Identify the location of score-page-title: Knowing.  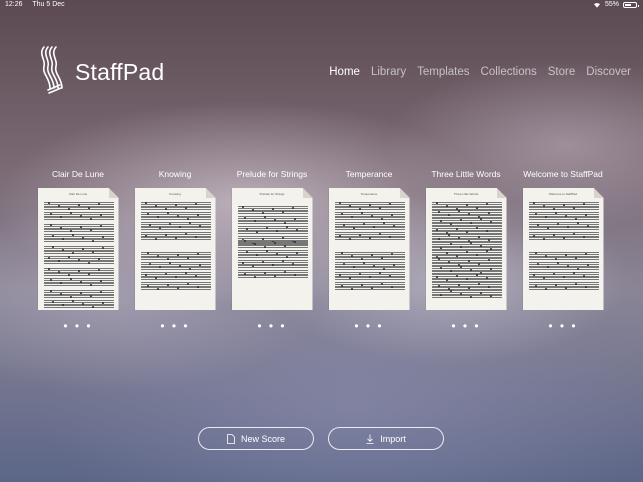
(175, 194).